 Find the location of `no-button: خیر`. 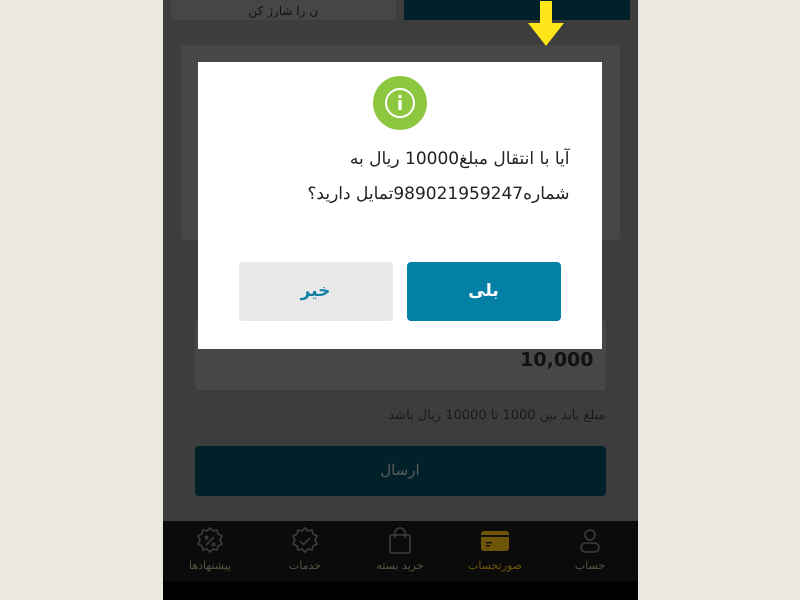

no-button: خیر is located at coordinates (315, 291).